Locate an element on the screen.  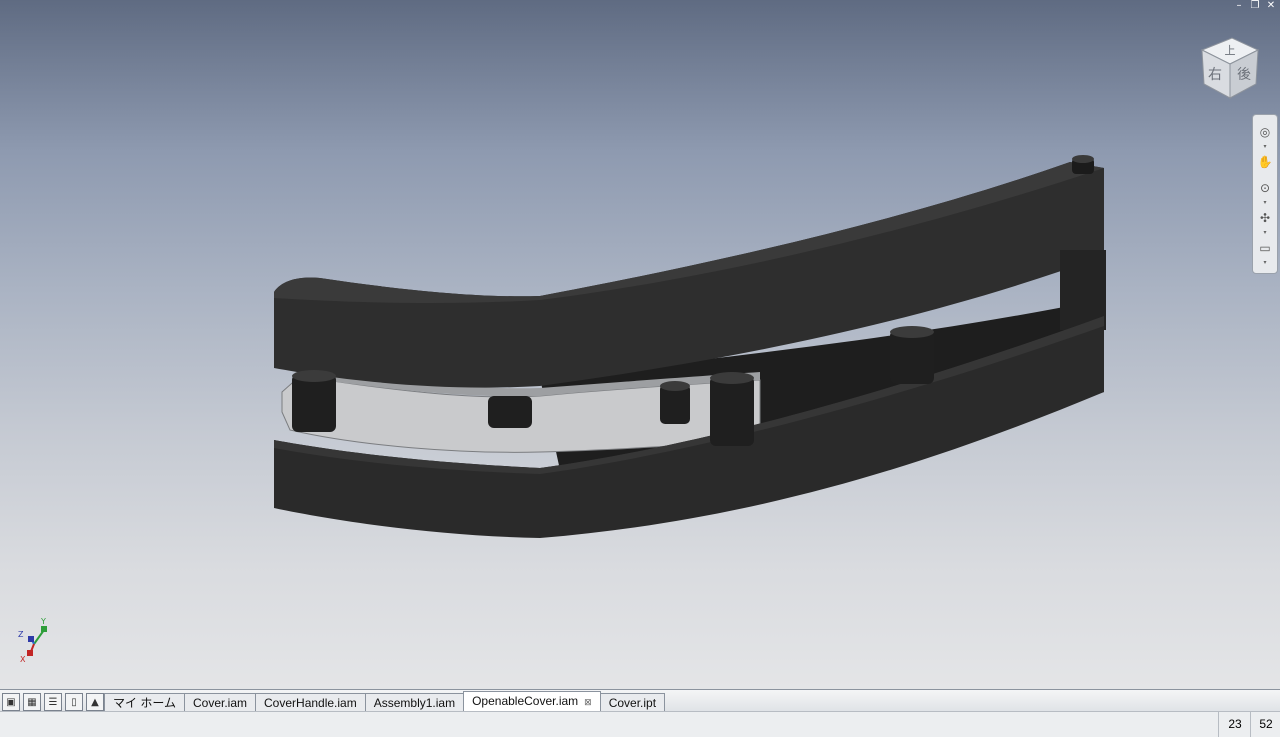
tab-label: Cover.ipt is located at coordinates (632, 703).